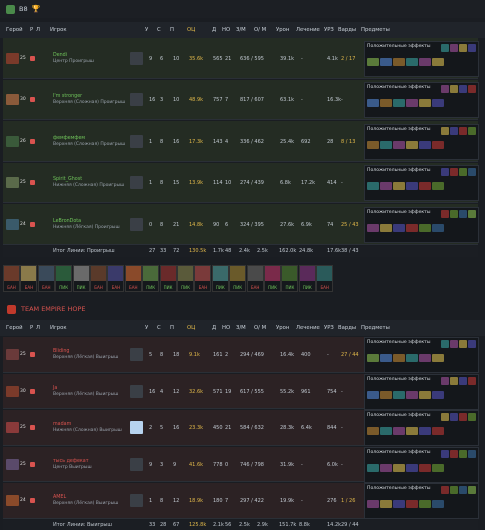 The width and height of the screenshot is (485, 530). Describe the element at coordinates (60, 55) in the screenshot. I see `player-name: Dendi` at that location.